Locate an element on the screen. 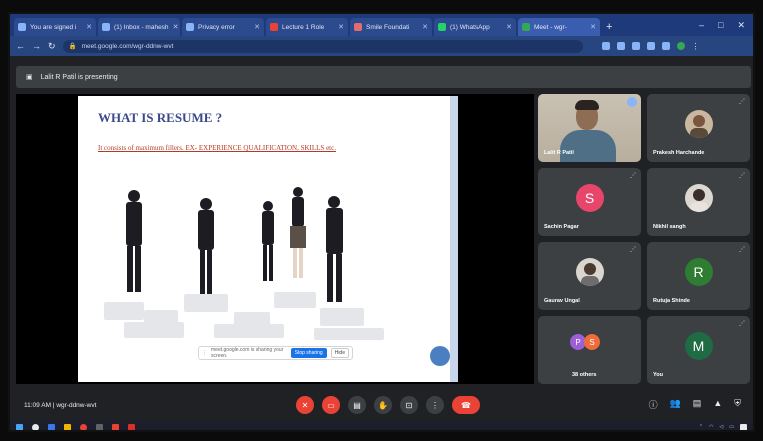 This screenshot has height=441, width=763. browser-tab: You are signed i ✕ is located at coordinates (55, 27).